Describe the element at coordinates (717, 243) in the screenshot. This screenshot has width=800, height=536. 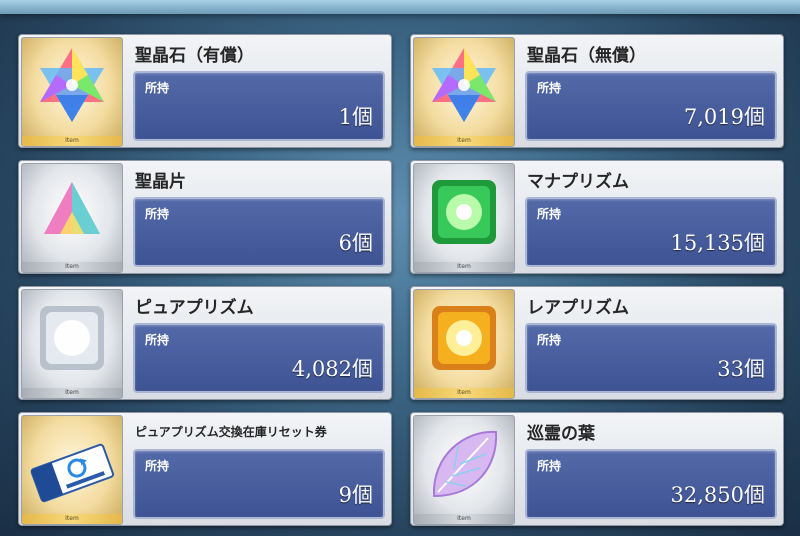
I see `item-count: 15,135個` at that location.